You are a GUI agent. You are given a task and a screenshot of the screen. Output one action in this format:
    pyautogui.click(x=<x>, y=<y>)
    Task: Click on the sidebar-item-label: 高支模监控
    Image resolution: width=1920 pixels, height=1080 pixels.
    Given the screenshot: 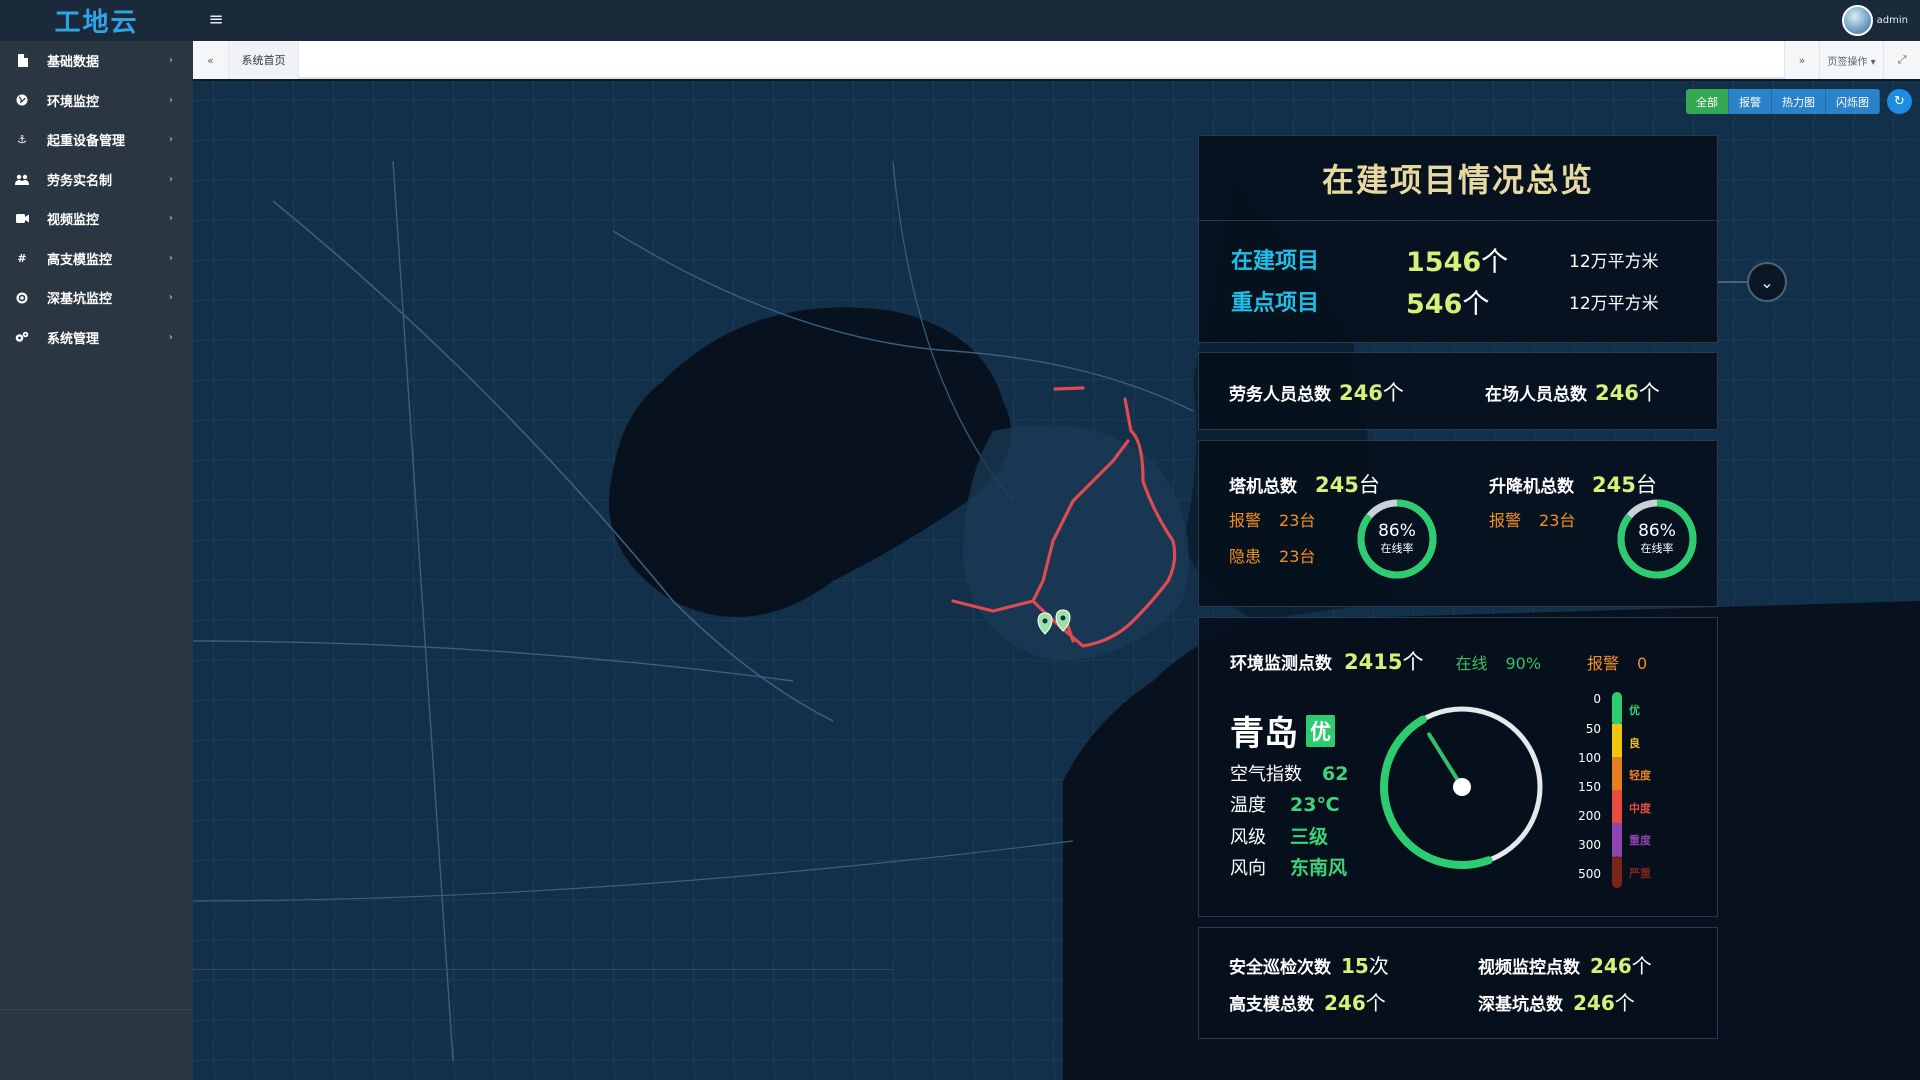 What is the action you would take?
    pyautogui.click(x=80, y=260)
    